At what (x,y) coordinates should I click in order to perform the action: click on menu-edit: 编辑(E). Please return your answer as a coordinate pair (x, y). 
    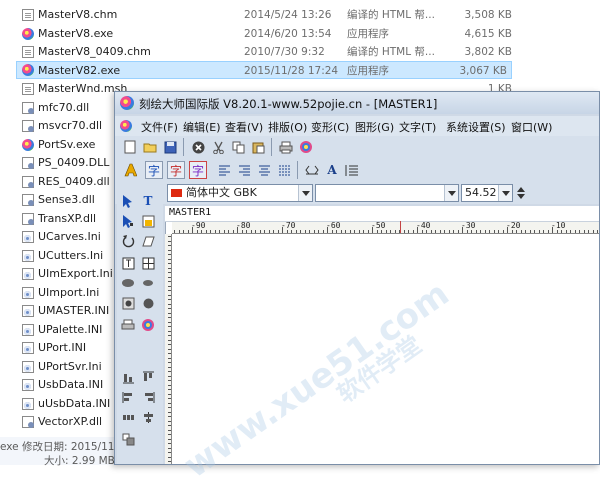
    Looking at the image, I should click on (202, 127).